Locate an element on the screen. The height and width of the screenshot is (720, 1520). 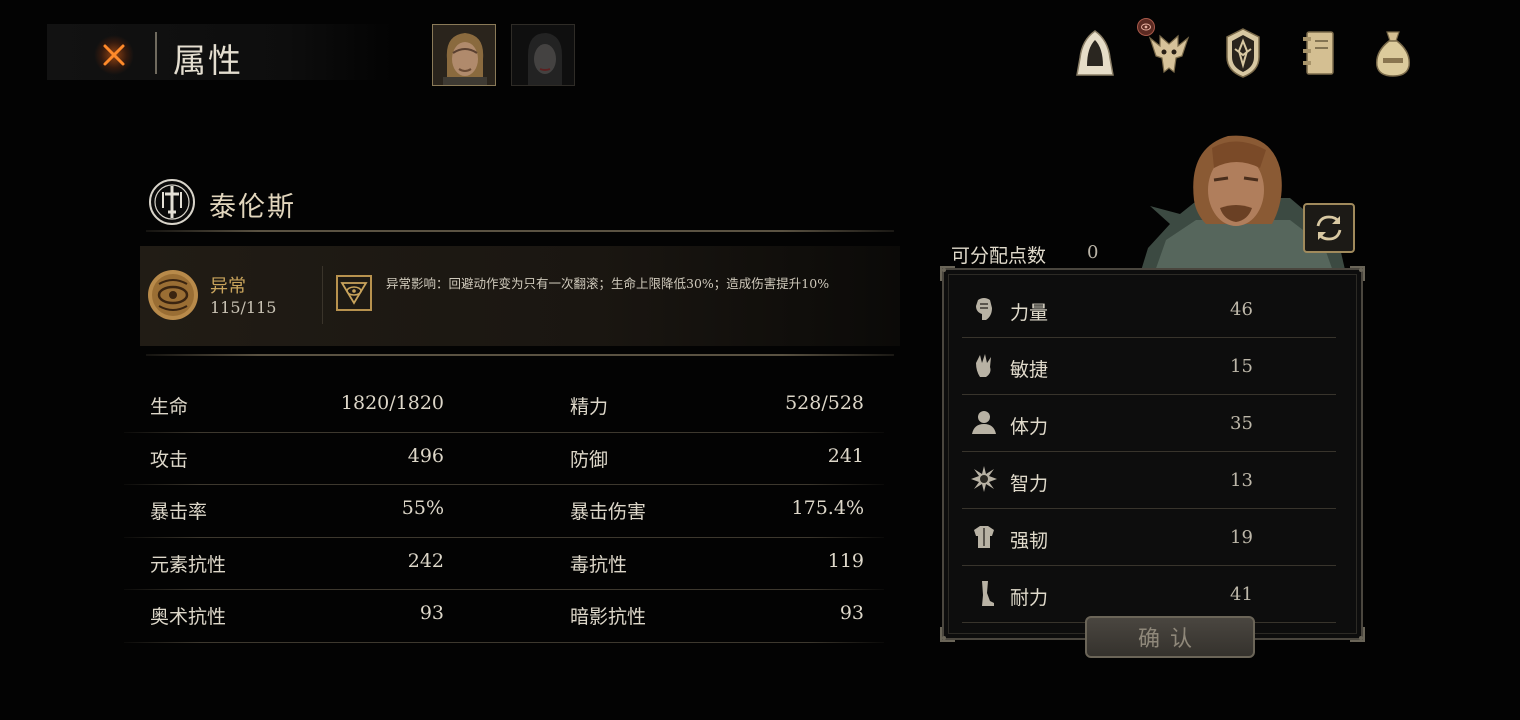
stat-label: 防御 is located at coordinates (589, 459).